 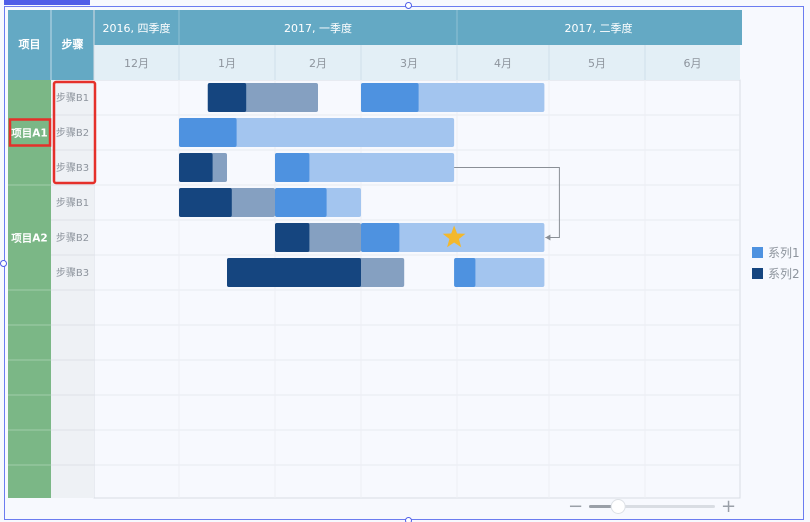 What do you see at coordinates (73, 44) in the screenshot?
I see `step-column-header: 步骤` at bounding box center [73, 44].